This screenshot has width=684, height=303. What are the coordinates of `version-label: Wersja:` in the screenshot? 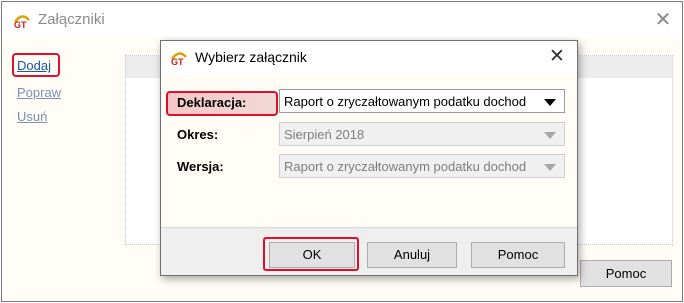 It's located at (200, 166).